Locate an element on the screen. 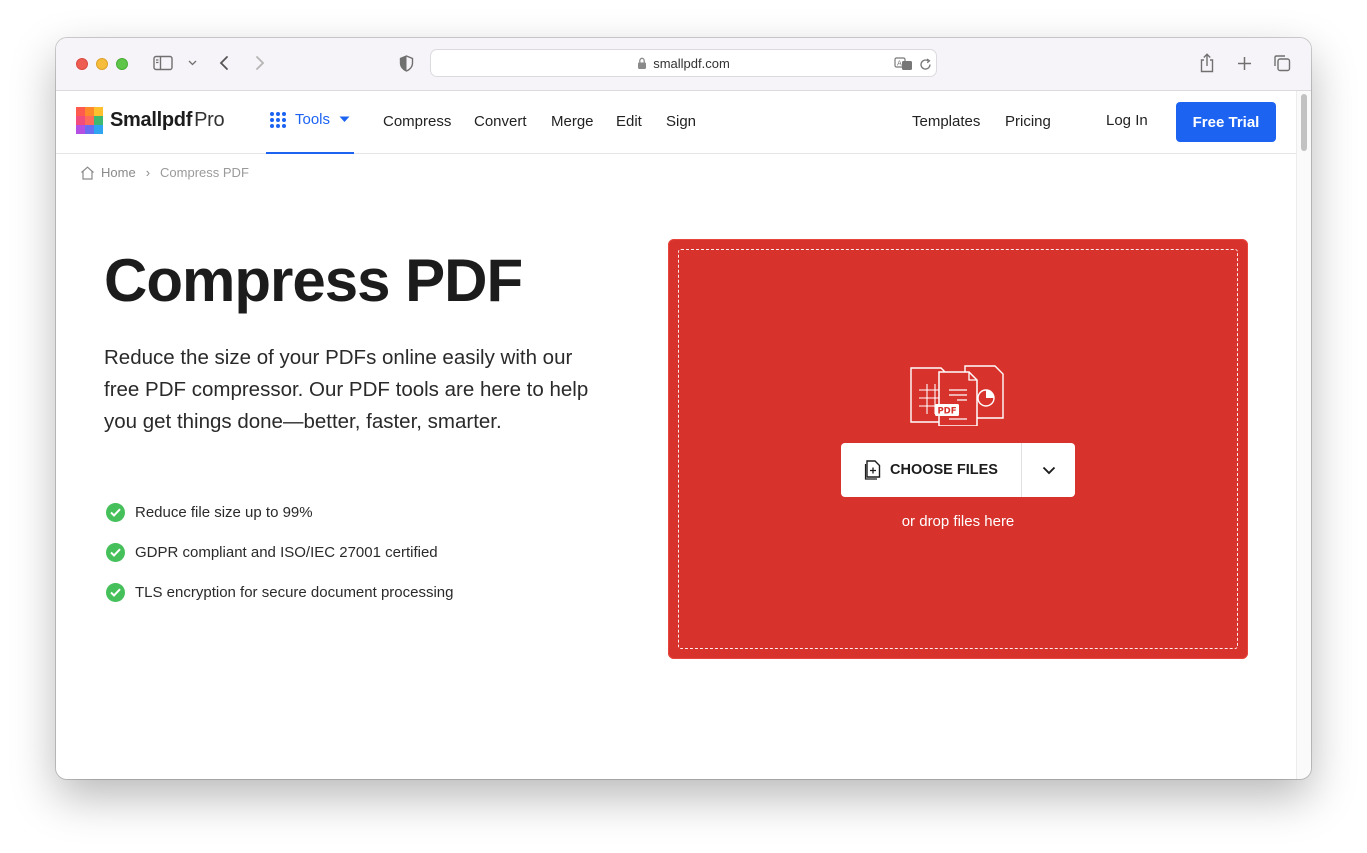 This screenshot has height=853, width=1367. shield-icon is located at coordinates (406, 63).